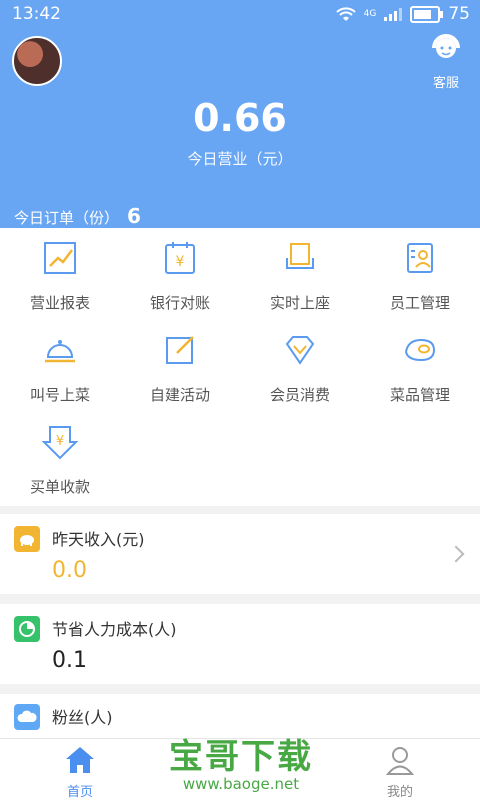 The image size is (480, 801). What do you see at coordinates (59, 303) in the screenshot?
I see `menu-item-label: 营业报表` at bounding box center [59, 303].